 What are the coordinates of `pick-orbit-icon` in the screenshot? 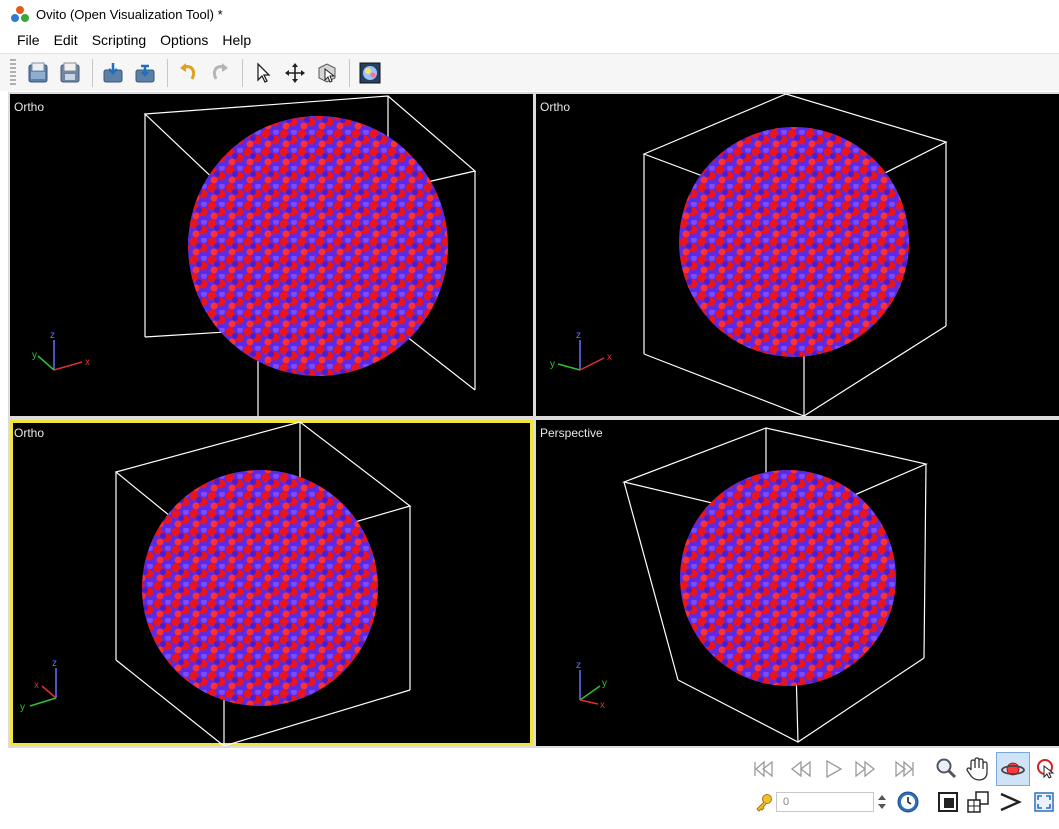 It's located at (327, 72).